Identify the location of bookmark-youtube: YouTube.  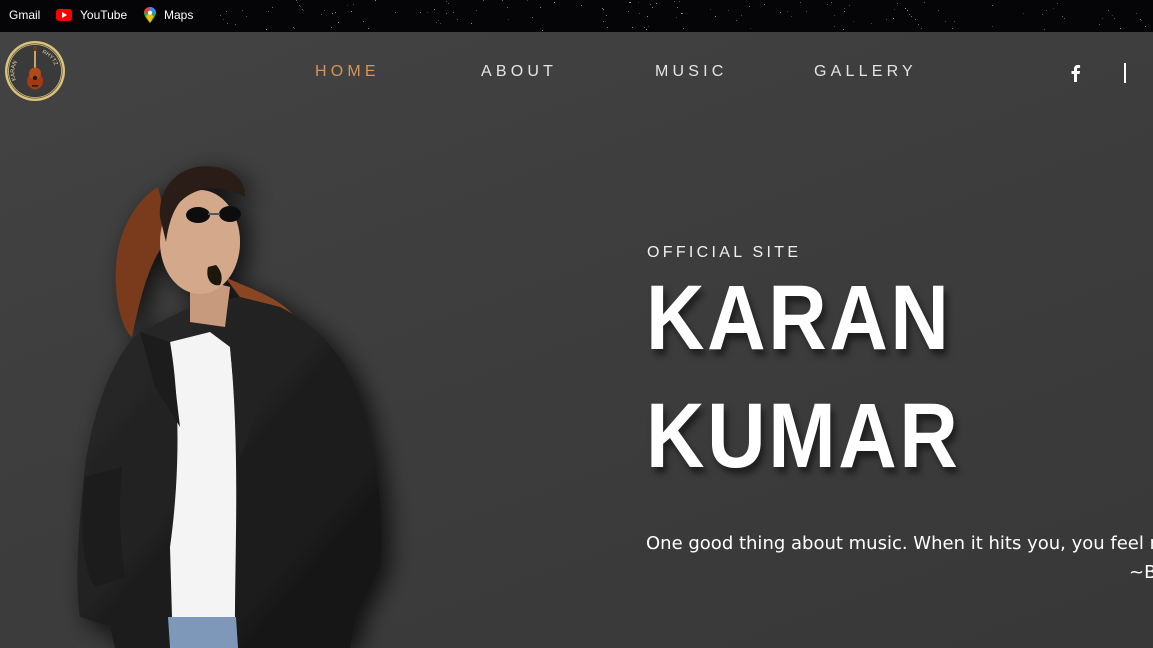
(91, 15).